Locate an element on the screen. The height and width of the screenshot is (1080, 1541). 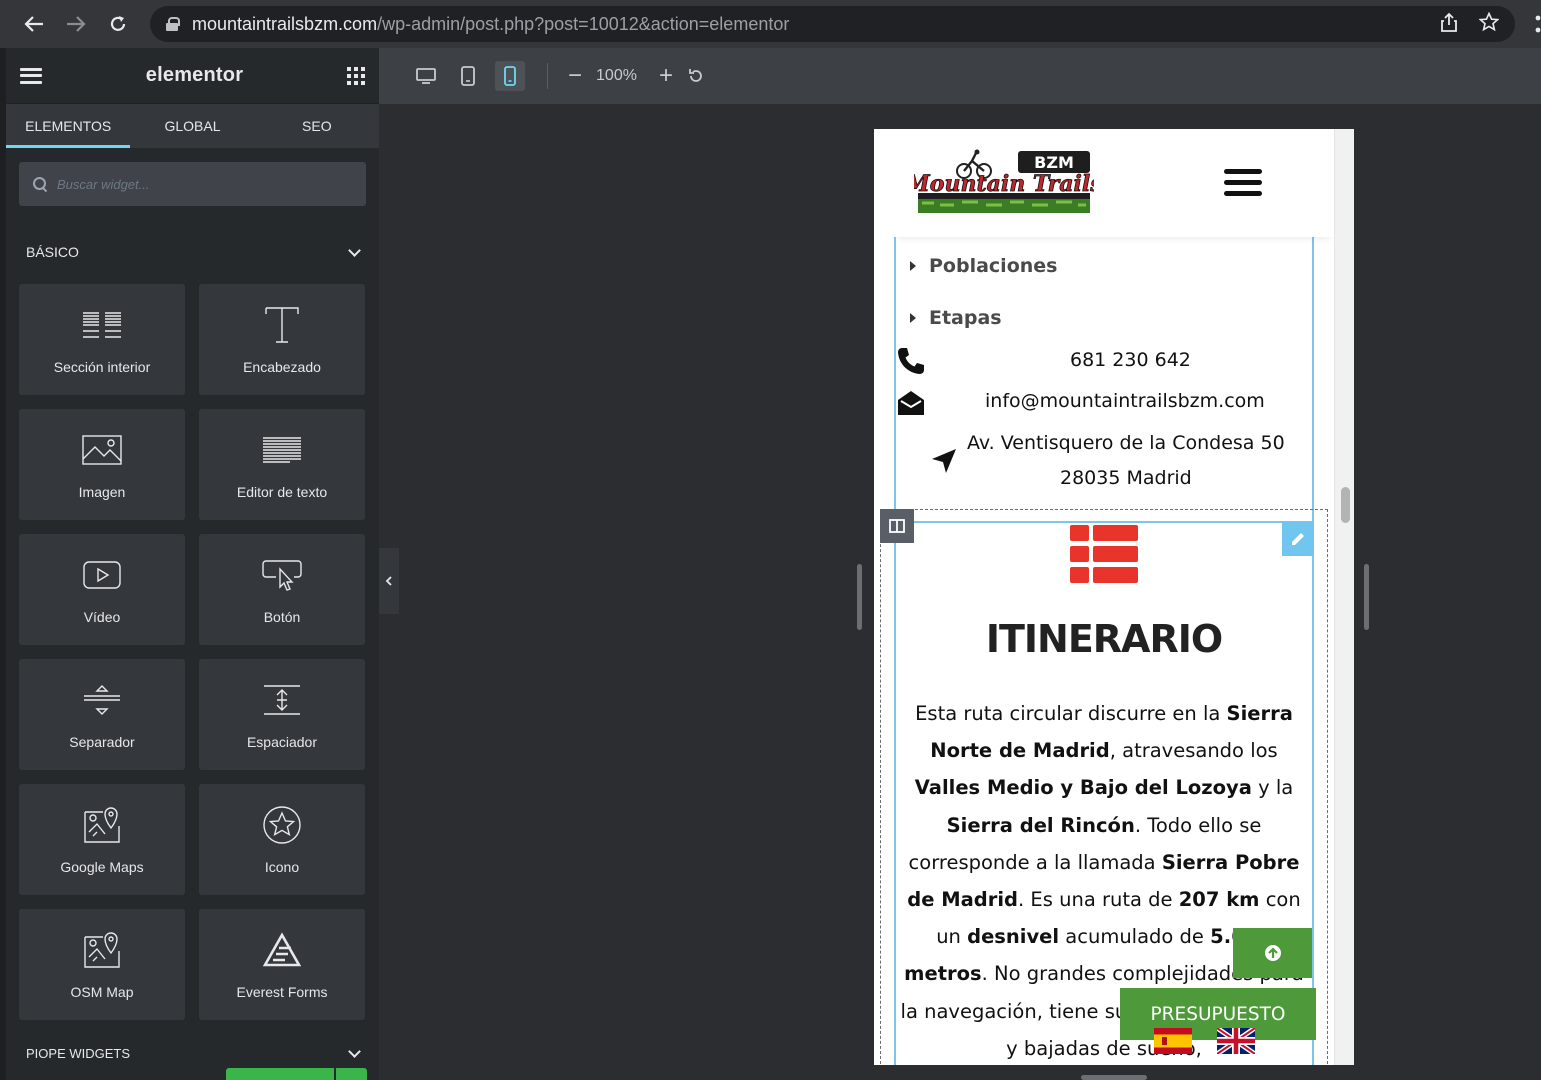
site-logo: BZM Mountain Trails is located at coordinates (1003, 183).